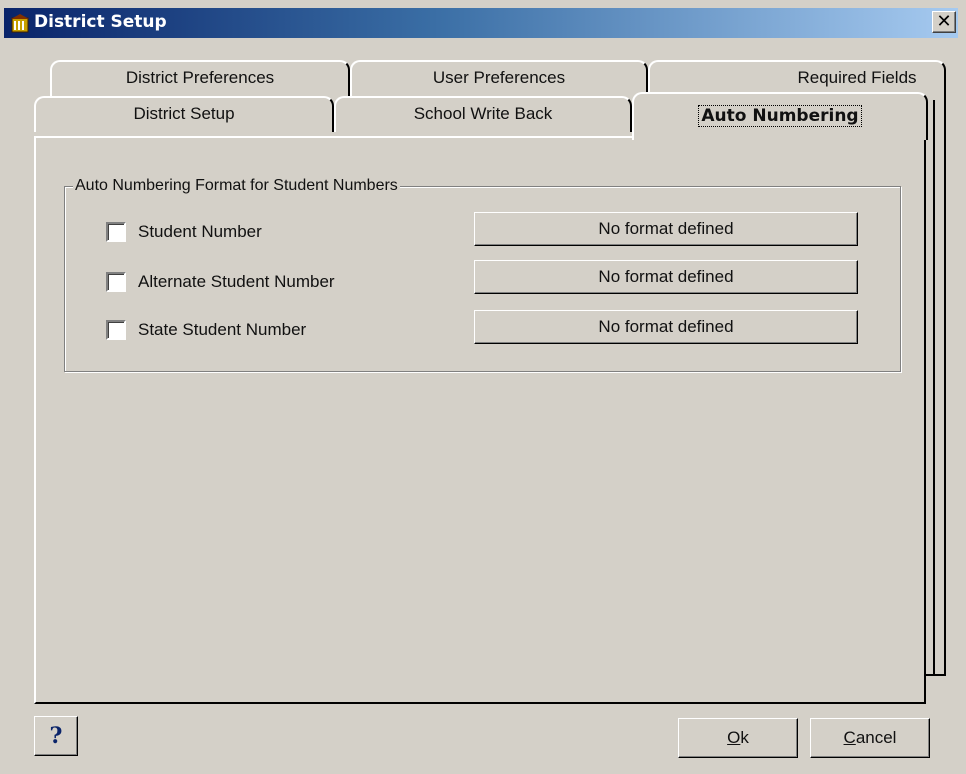 The height and width of the screenshot is (774, 966). Describe the element at coordinates (116, 330) in the screenshot. I see `state-student-number-checkbox` at that location.